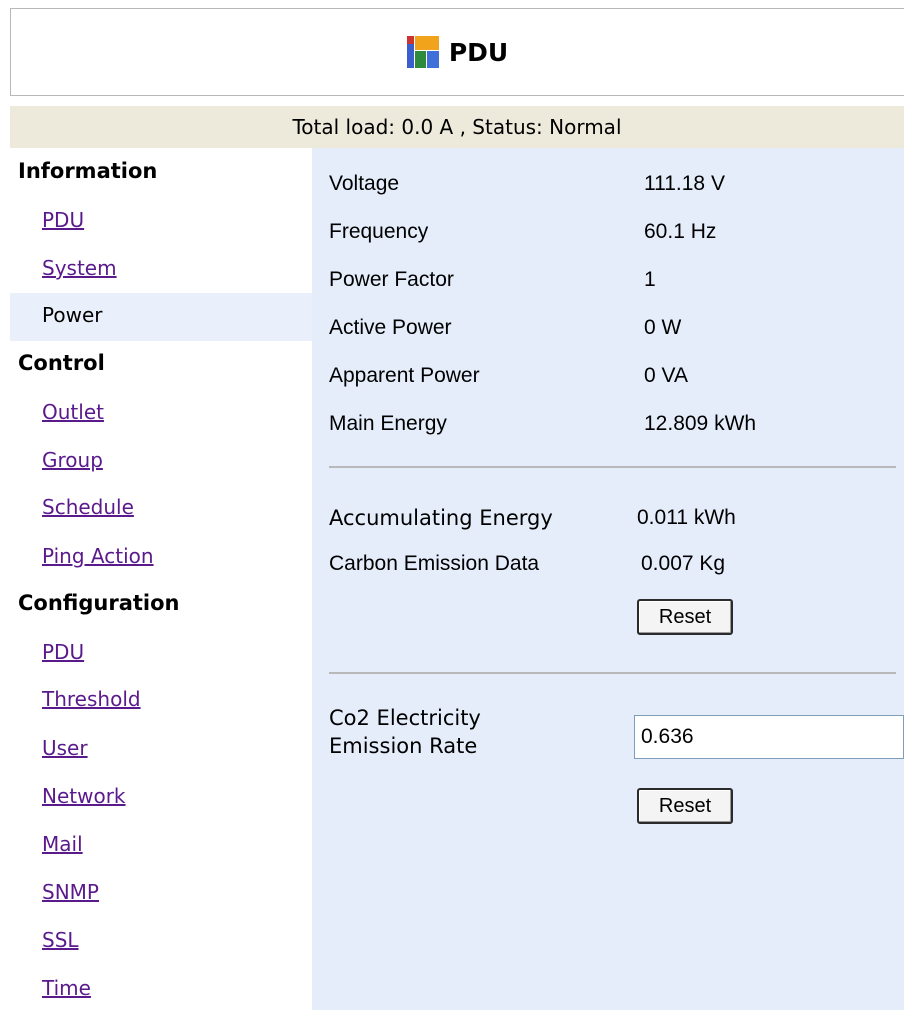 This screenshot has height=1010, width=904. I want to click on carbon-emission-value: 0.007 Kg, so click(683, 563).